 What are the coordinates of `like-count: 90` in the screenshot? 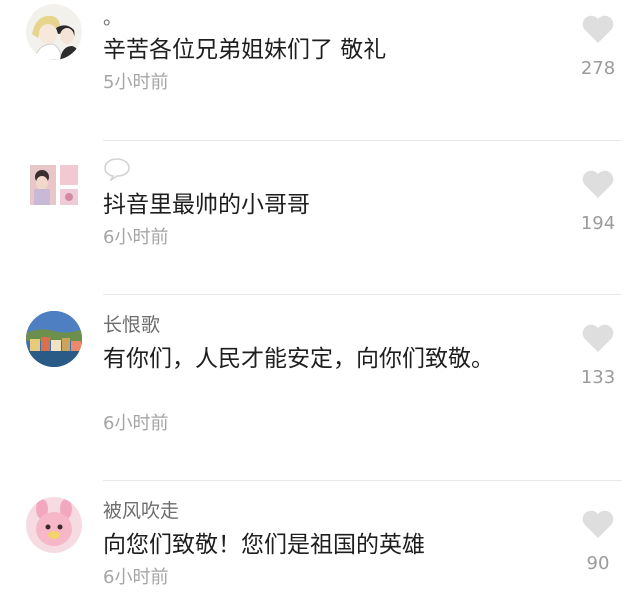 It's located at (598, 563).